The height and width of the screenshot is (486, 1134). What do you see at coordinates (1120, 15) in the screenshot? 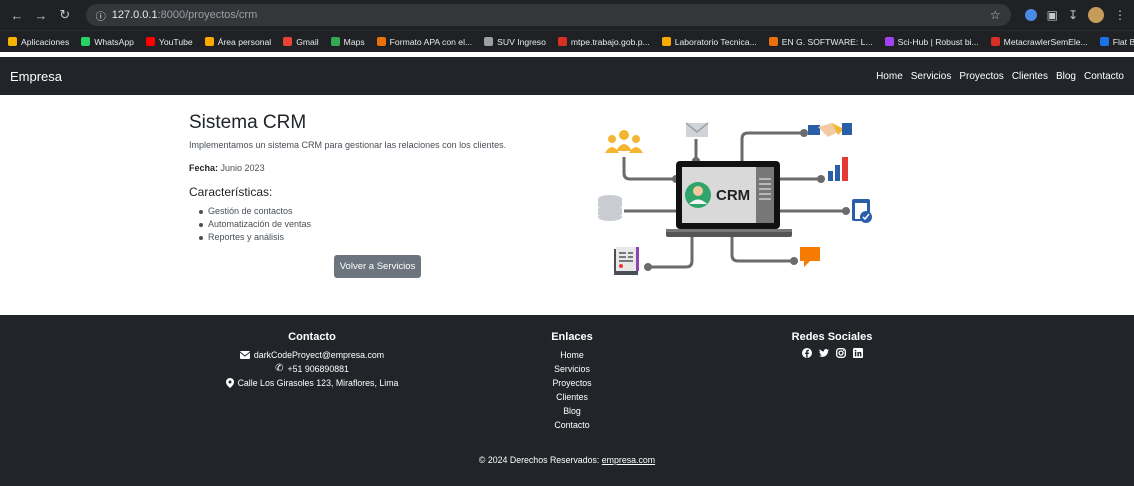
I see `menu-kebab-icon: ⋮` at bounding box center [1120, 15].